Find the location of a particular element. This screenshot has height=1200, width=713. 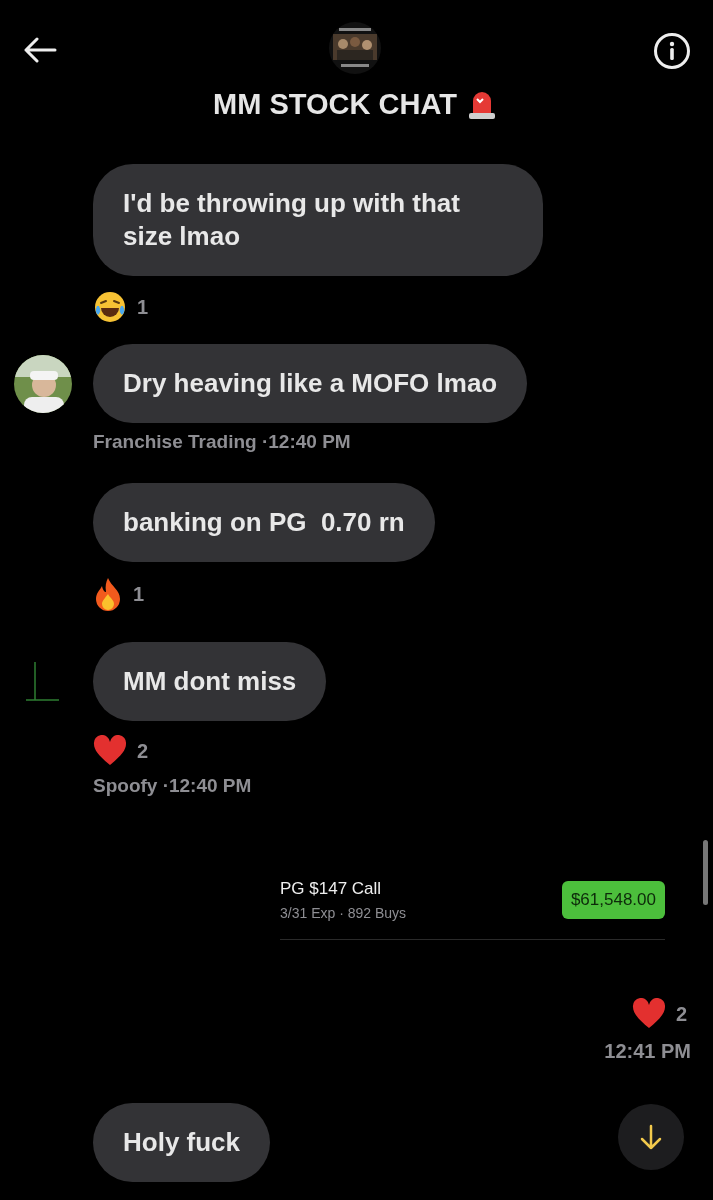

message-bubble: Holy fuck is located at coordinates (182, 1142).